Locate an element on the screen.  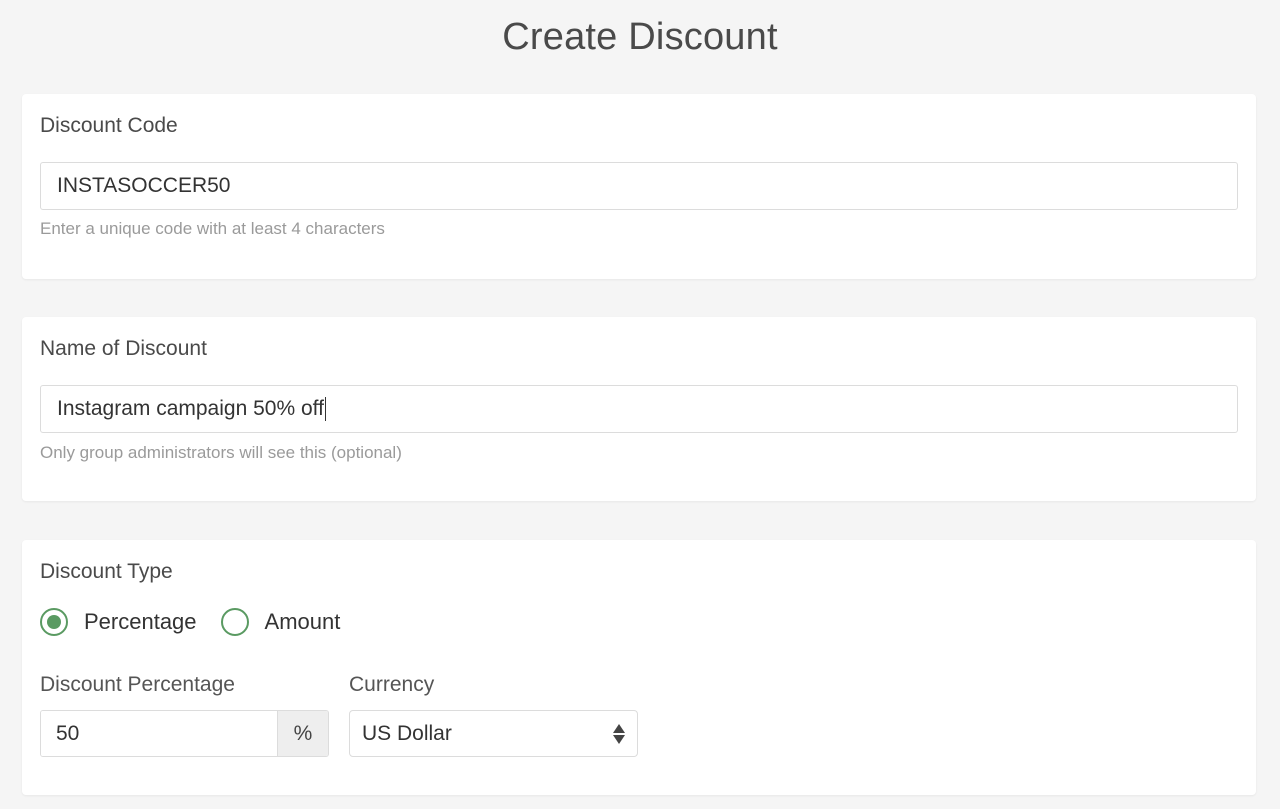
radio-dot is located at coordinates (54, 622).